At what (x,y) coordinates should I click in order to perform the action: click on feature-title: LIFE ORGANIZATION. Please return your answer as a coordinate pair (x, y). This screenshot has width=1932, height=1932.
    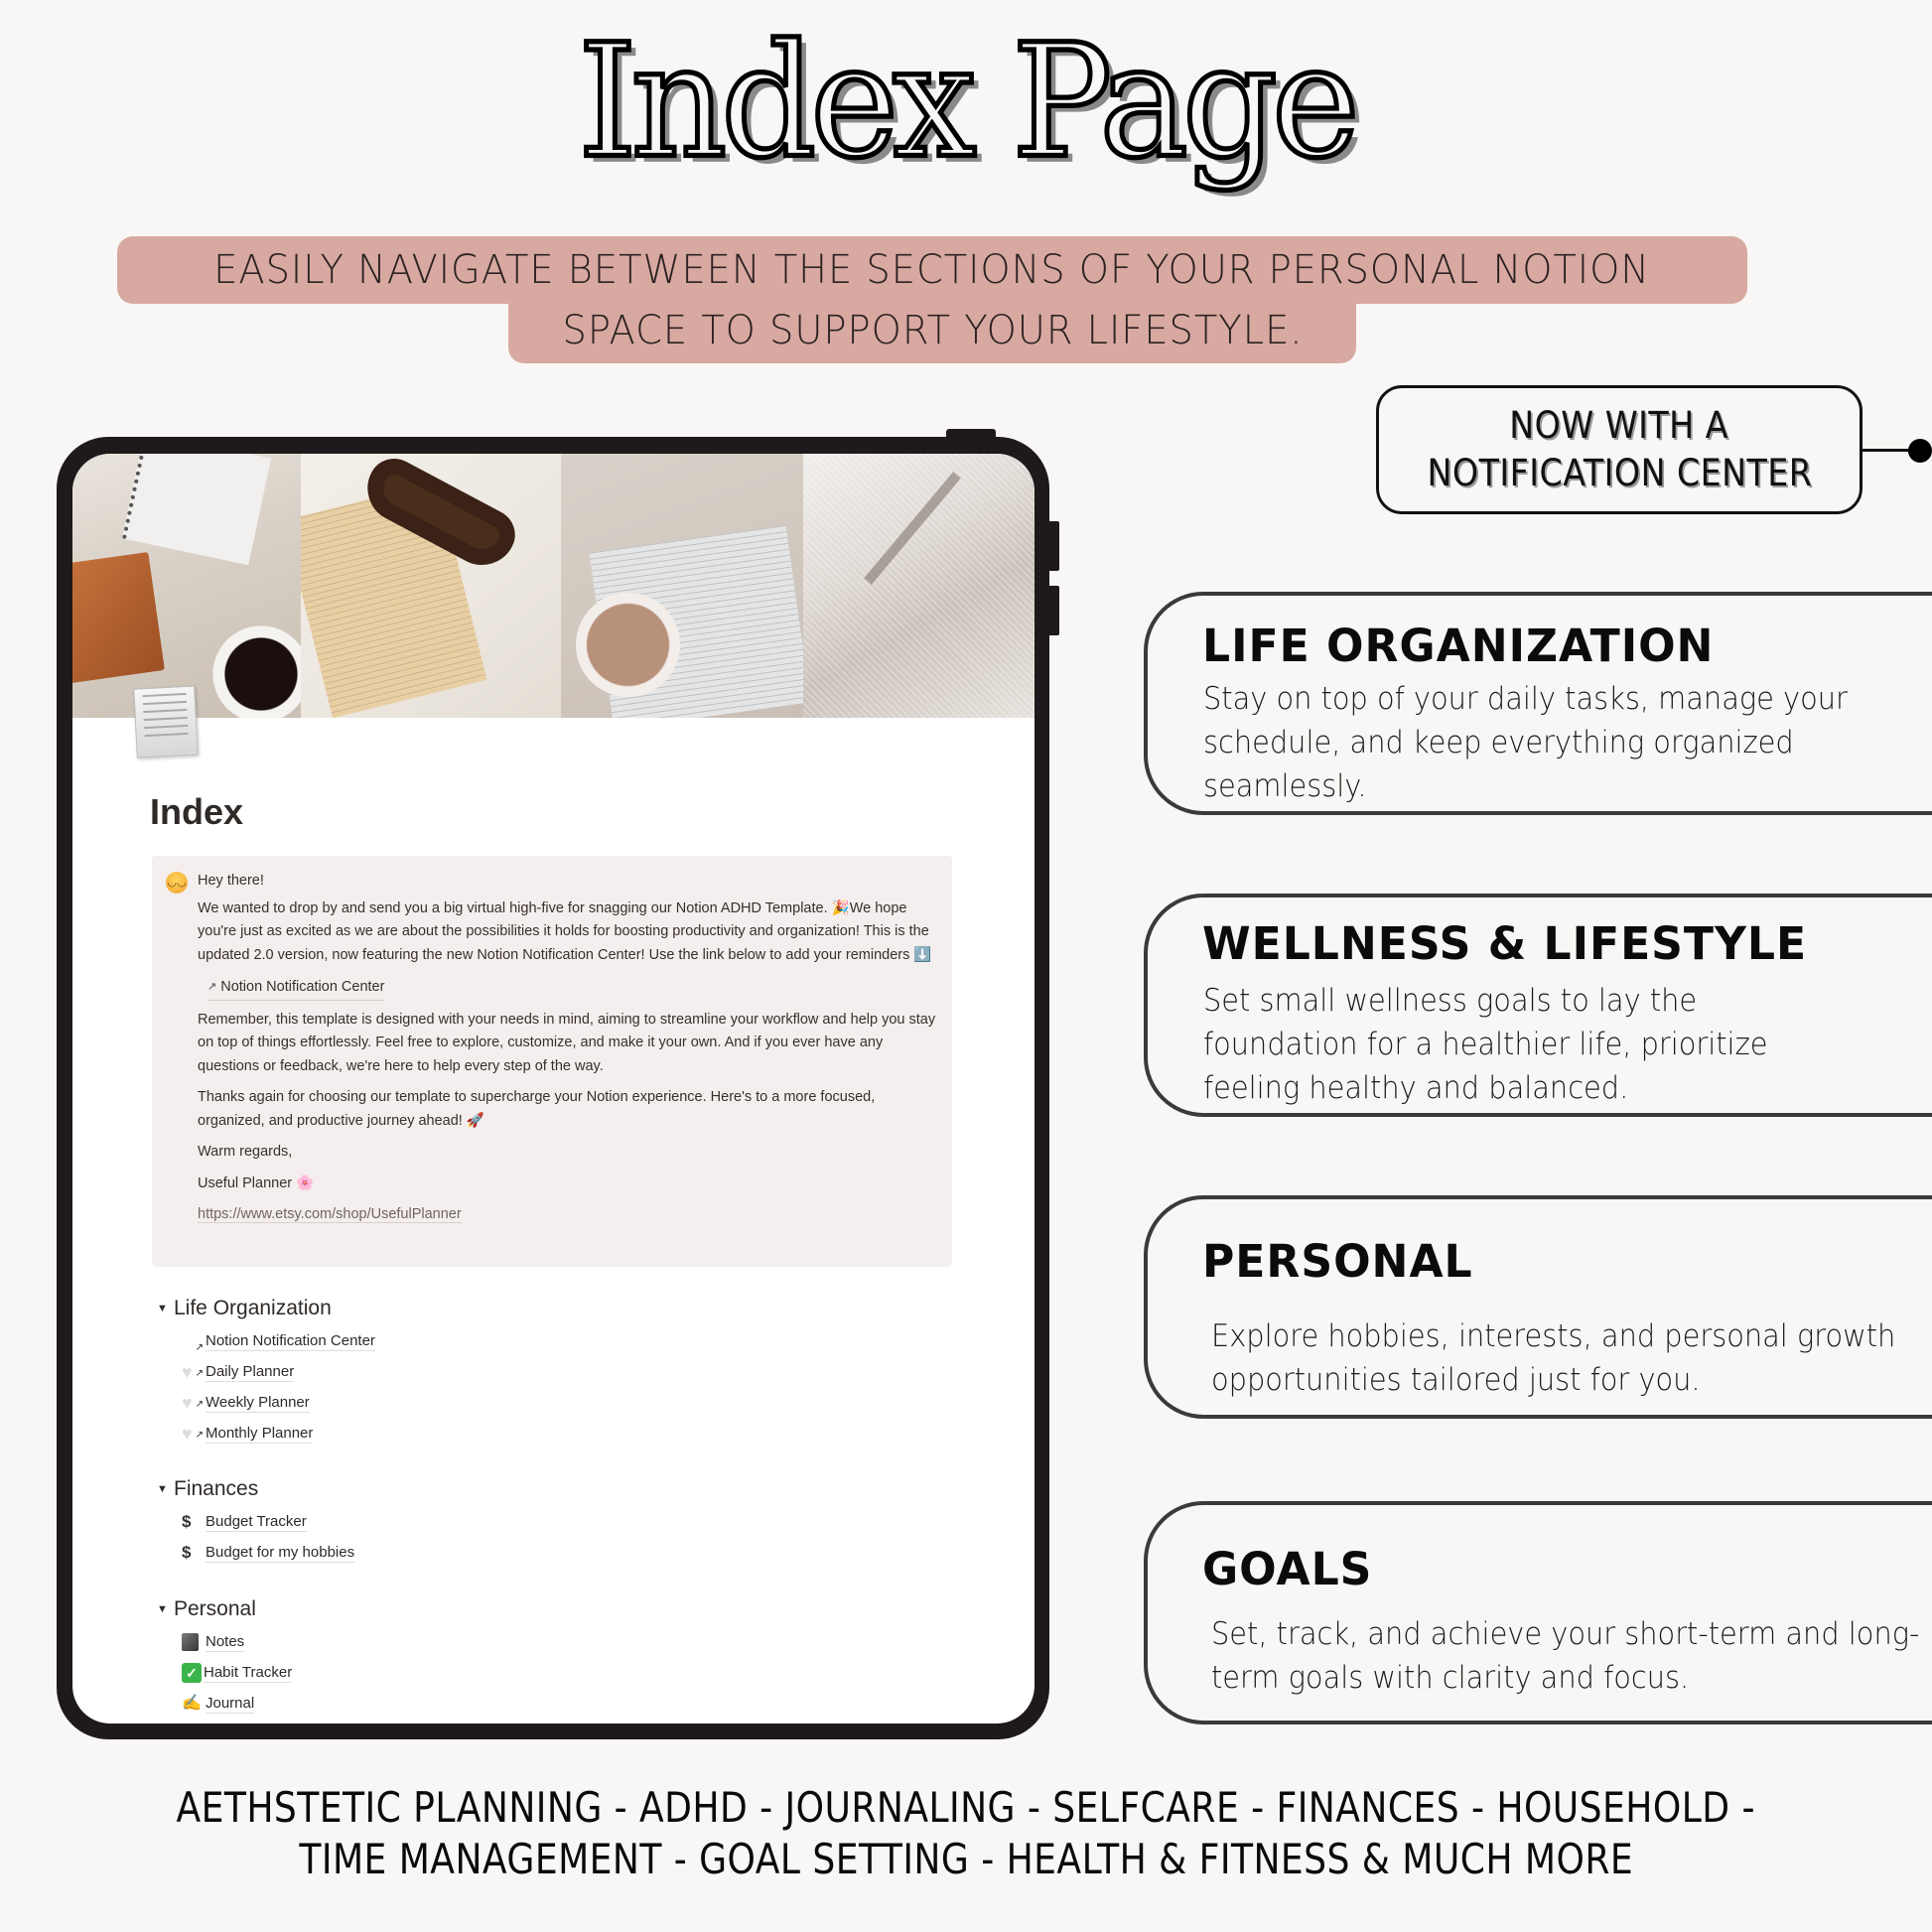
    Looking at the image, I should click on (1459, 646).